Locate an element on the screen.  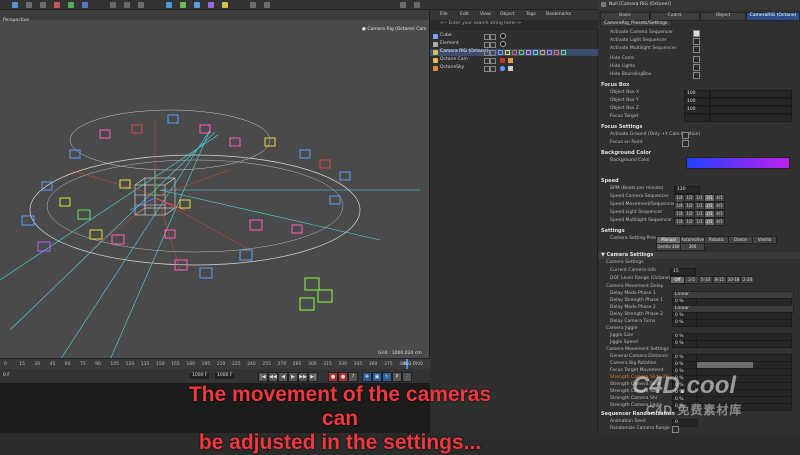
move-key-icon: ✥ is located at coordinates (367, 377).